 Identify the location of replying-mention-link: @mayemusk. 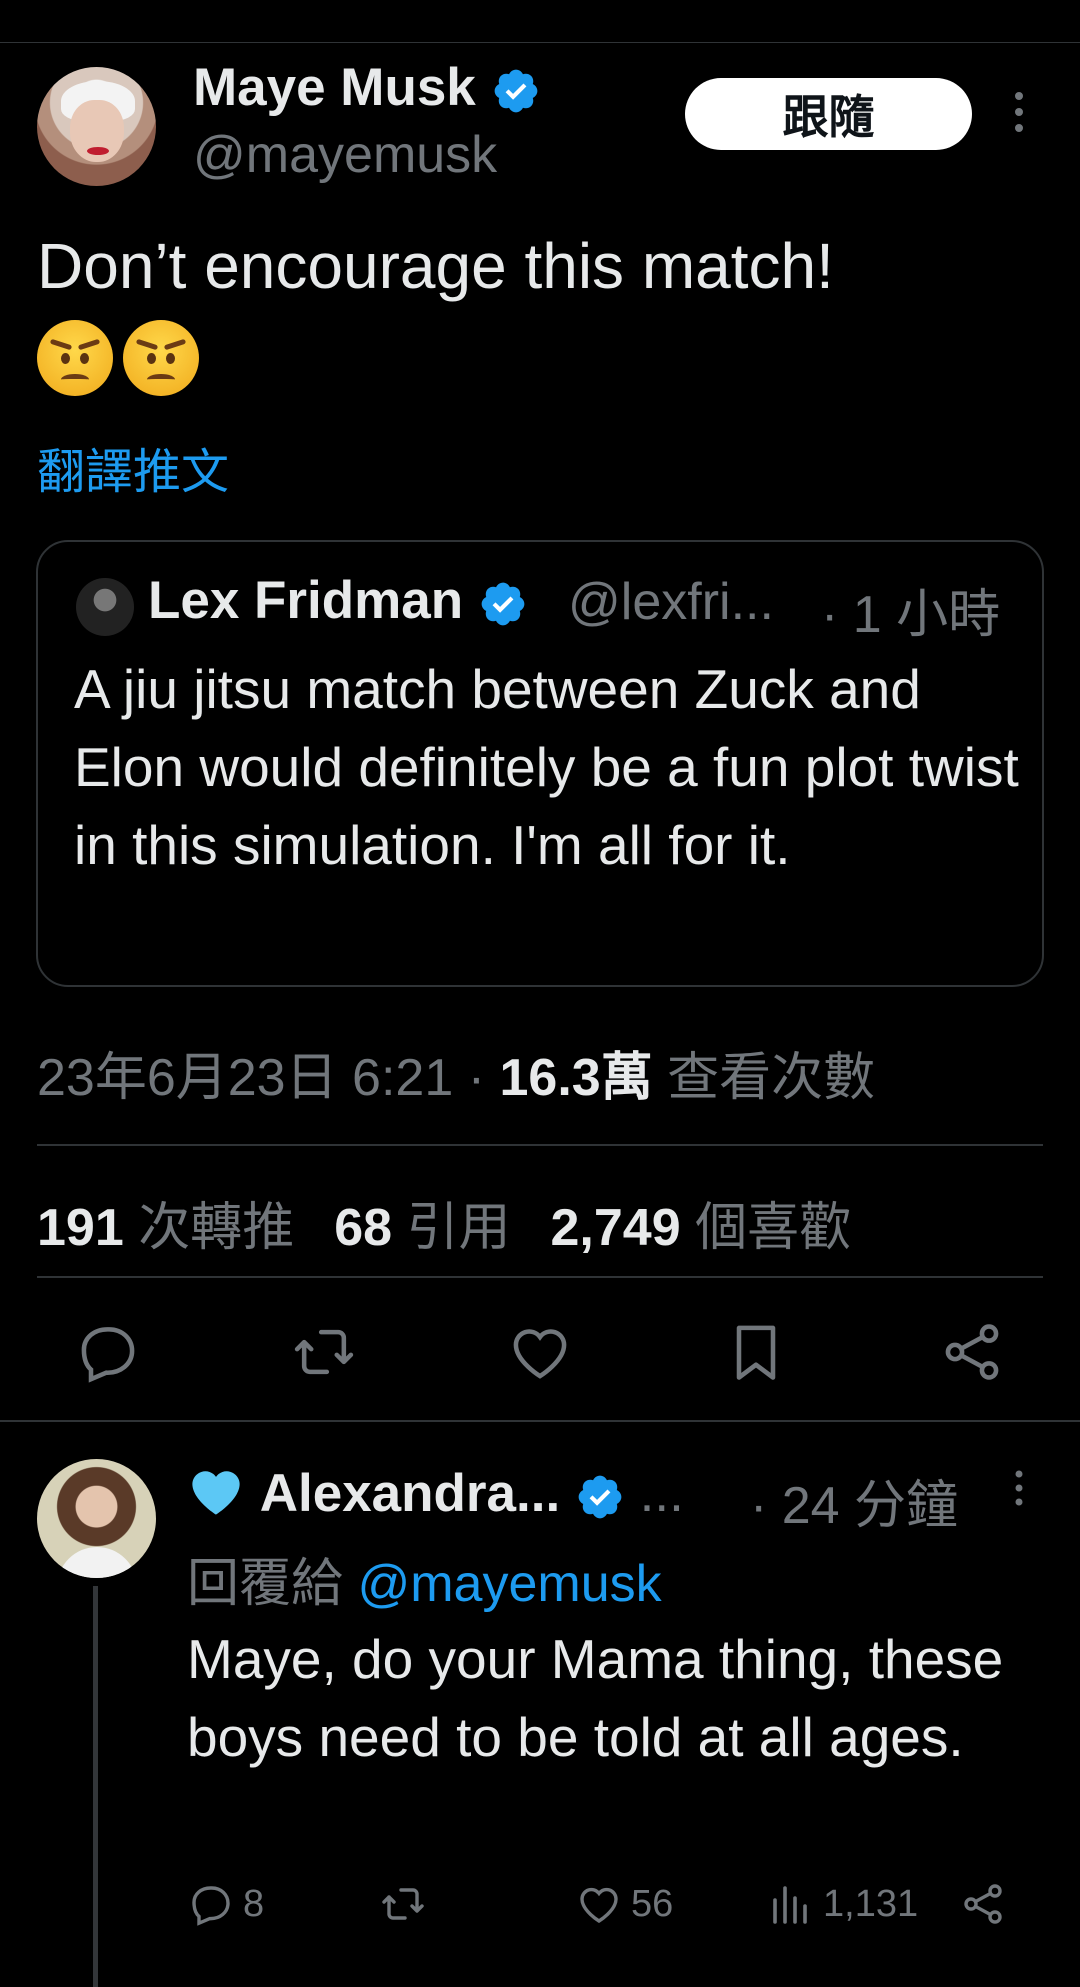
(509, 1584).